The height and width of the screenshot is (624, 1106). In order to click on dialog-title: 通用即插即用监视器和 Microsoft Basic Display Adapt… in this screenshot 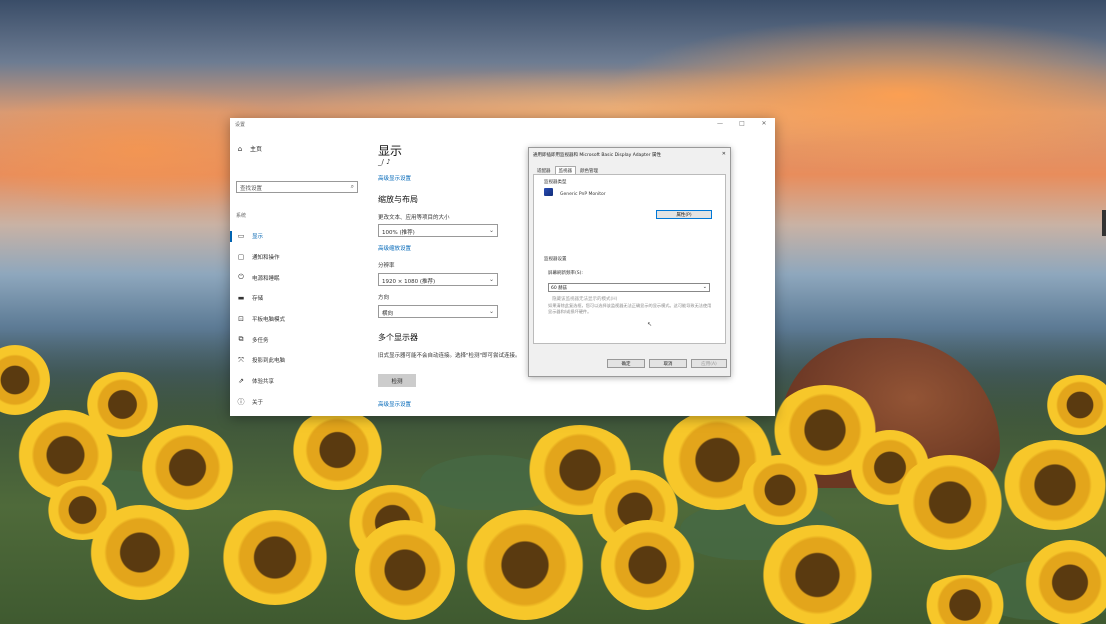, I will do `click(597, 155)`.